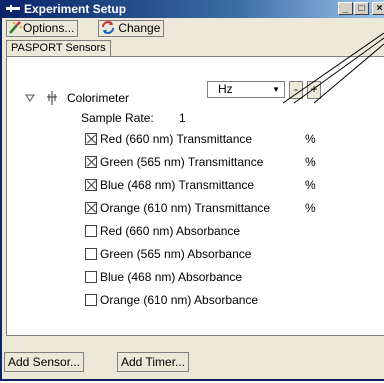 This screenshot has width=384, height=383. Describe the element at coordinates (361, 8) in the screenshot. I see `maximize-button: □` at that location.